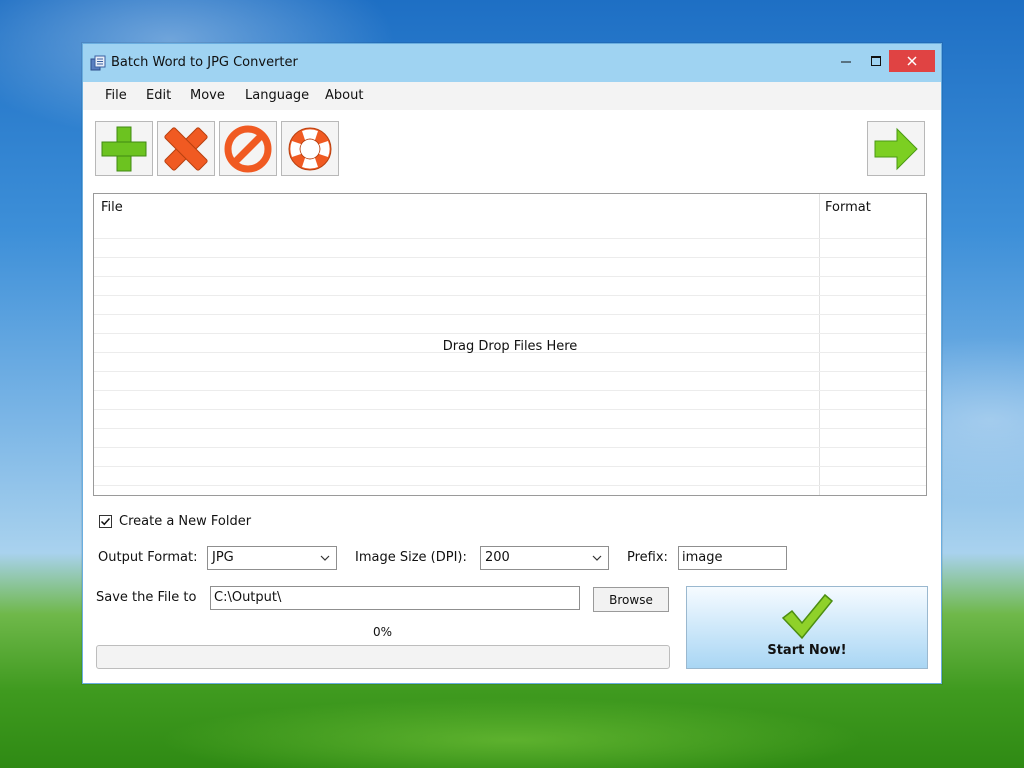  What do you see at coordinates (344, 95) in the screenshot?
I see `menu-about: About` at bounding box center [344, 95].